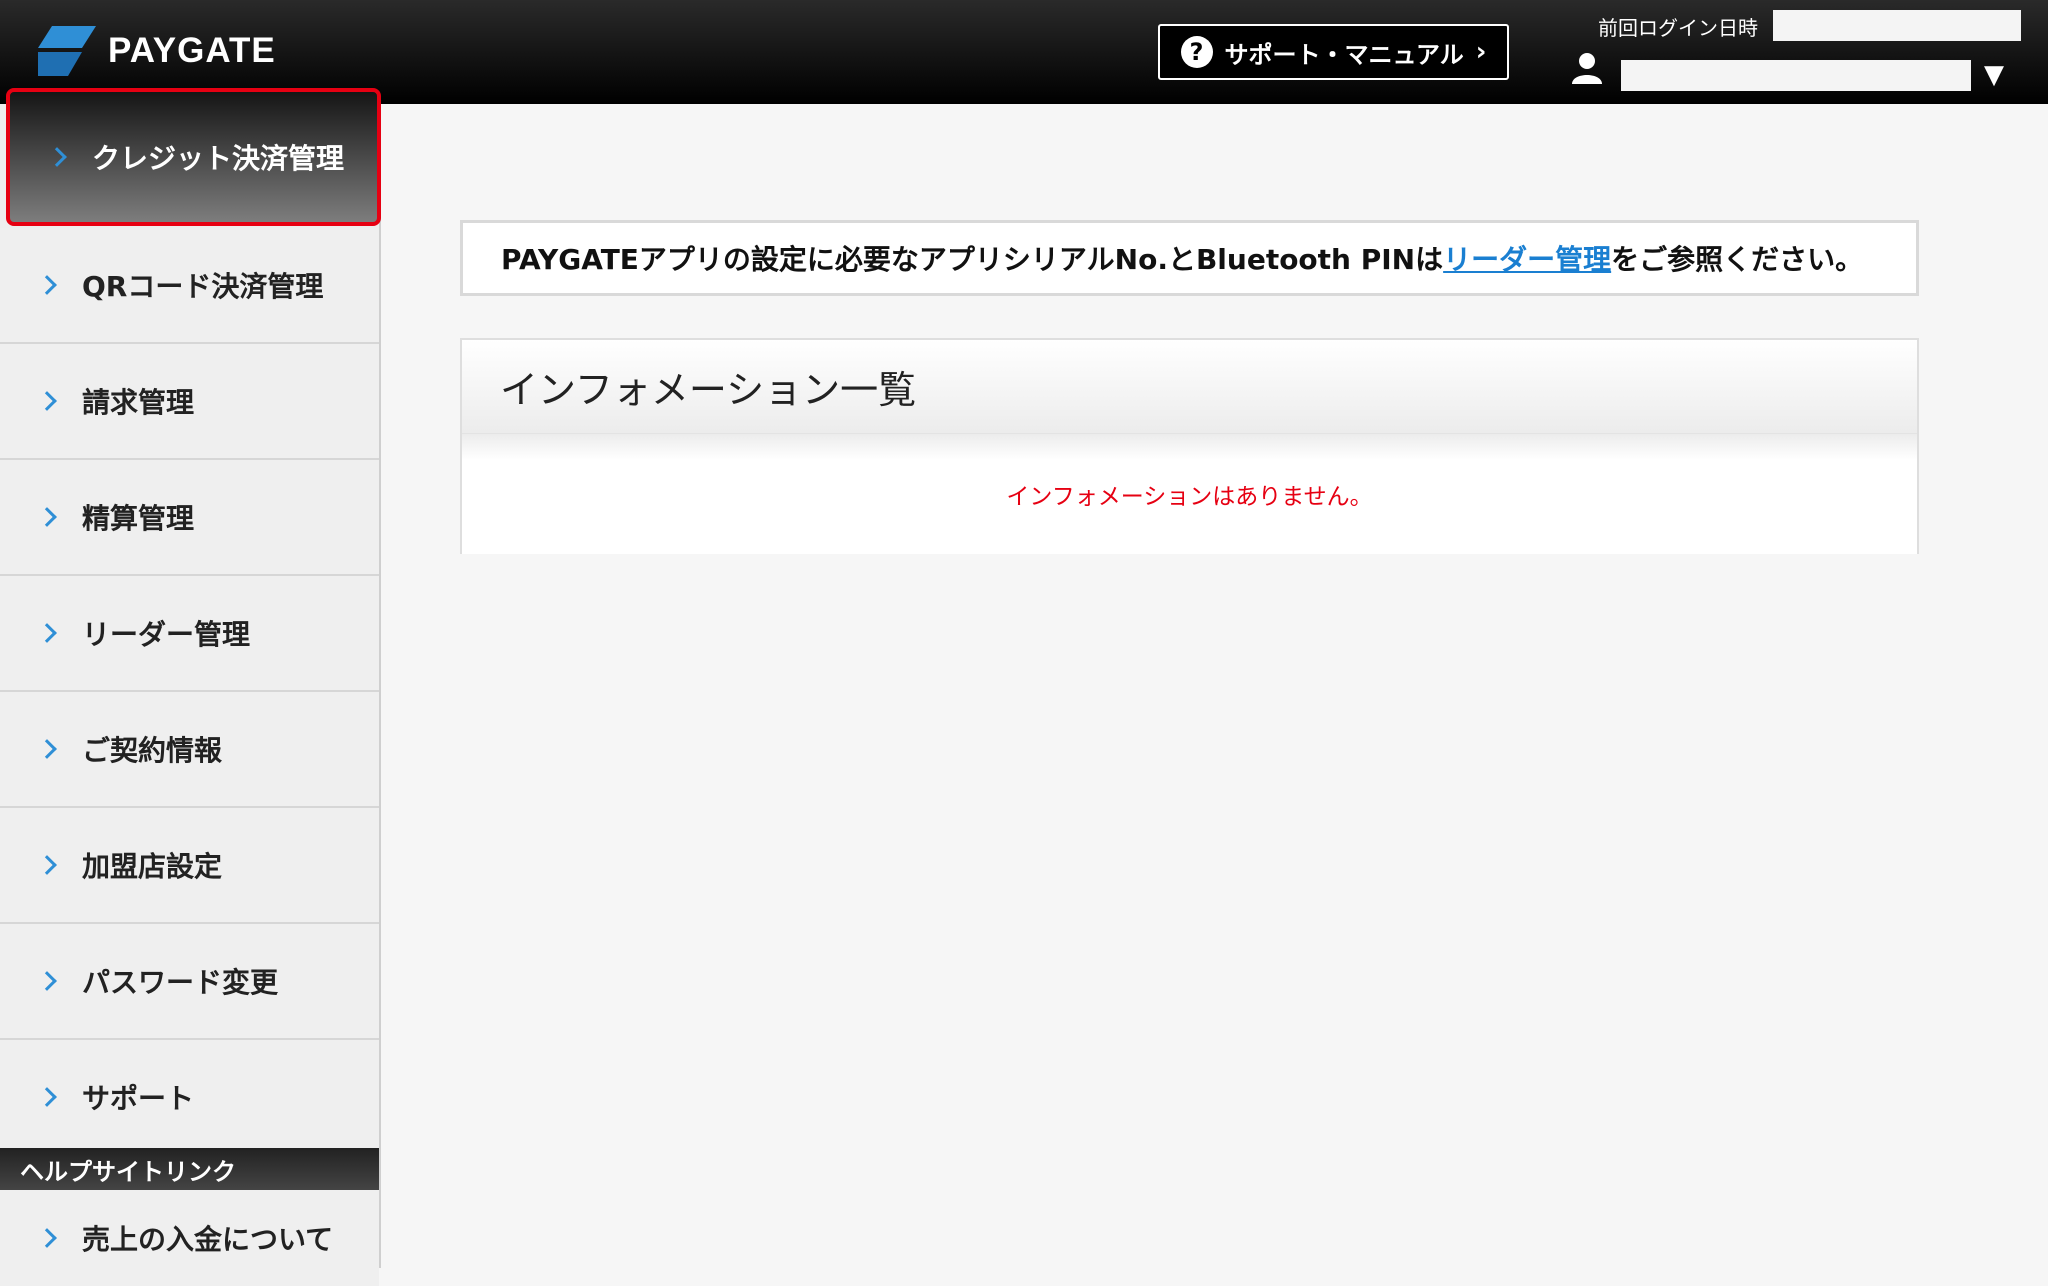 Image resolution: width=2048 pixels, height=1286 pixels. I want to click on user-menu-dropdown-icon: ▼, so click(1994, 75).